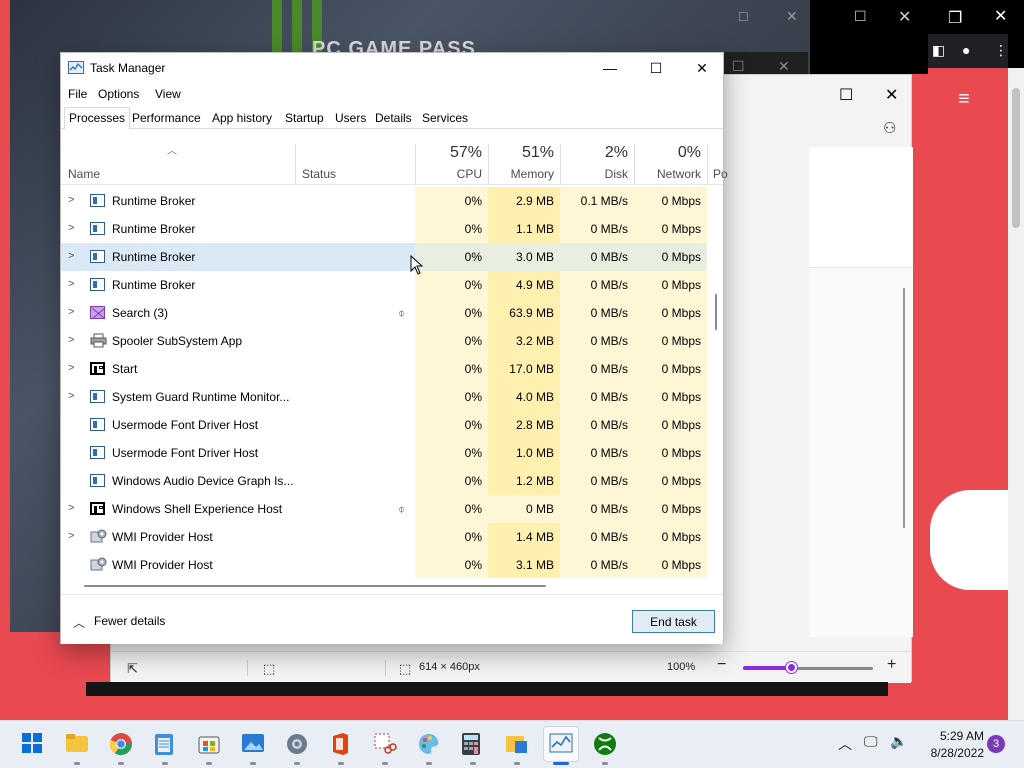 The width and height of the screenshot is (1024, 768). Describe the element at coordinates (429, 744) in the screenshot. I see `paint-icon` at that location.